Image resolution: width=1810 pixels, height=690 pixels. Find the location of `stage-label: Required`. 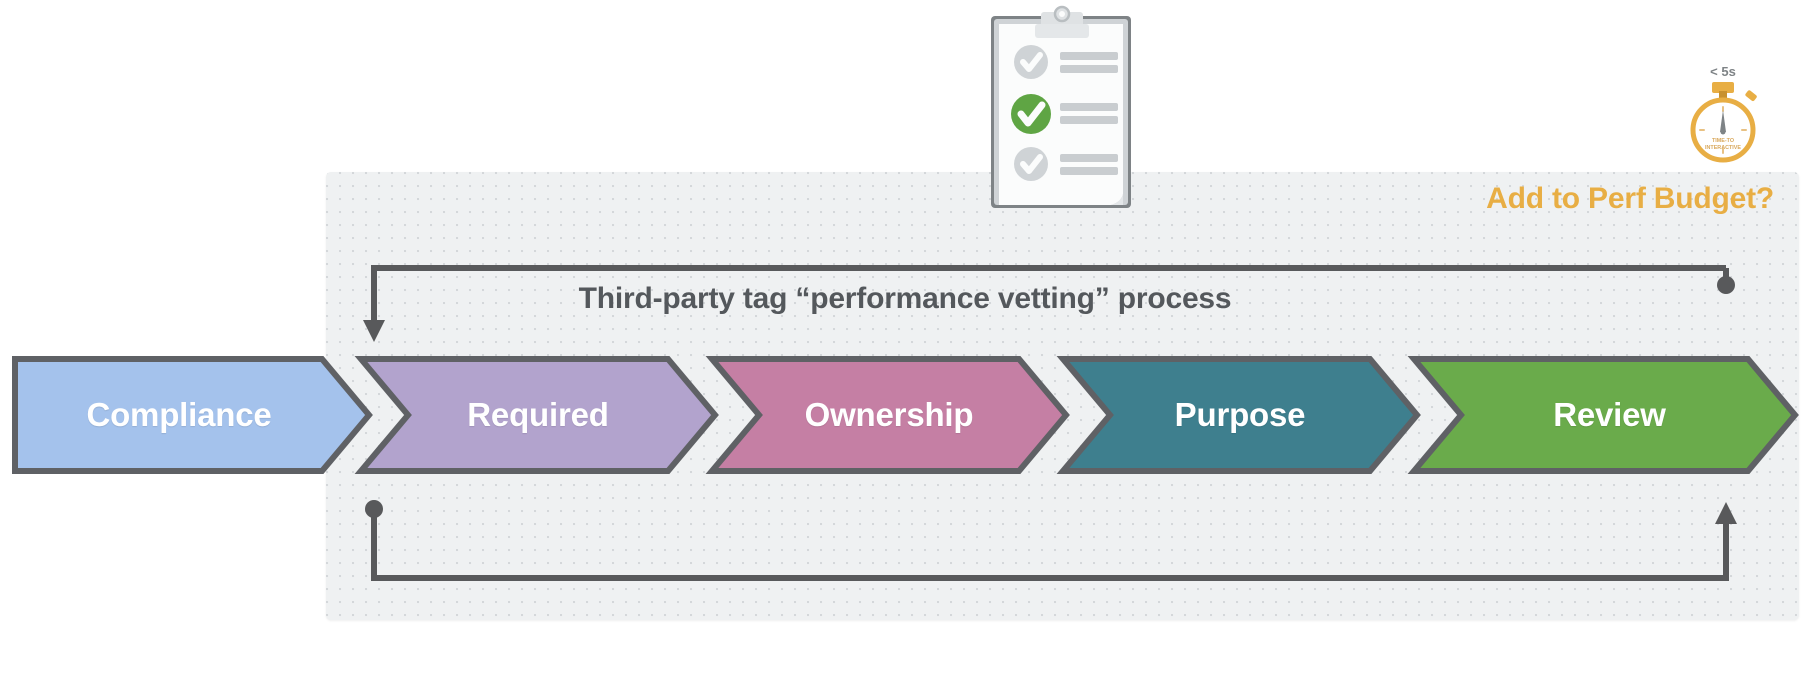

stage-label: Required is located at coordinates (538, 414).